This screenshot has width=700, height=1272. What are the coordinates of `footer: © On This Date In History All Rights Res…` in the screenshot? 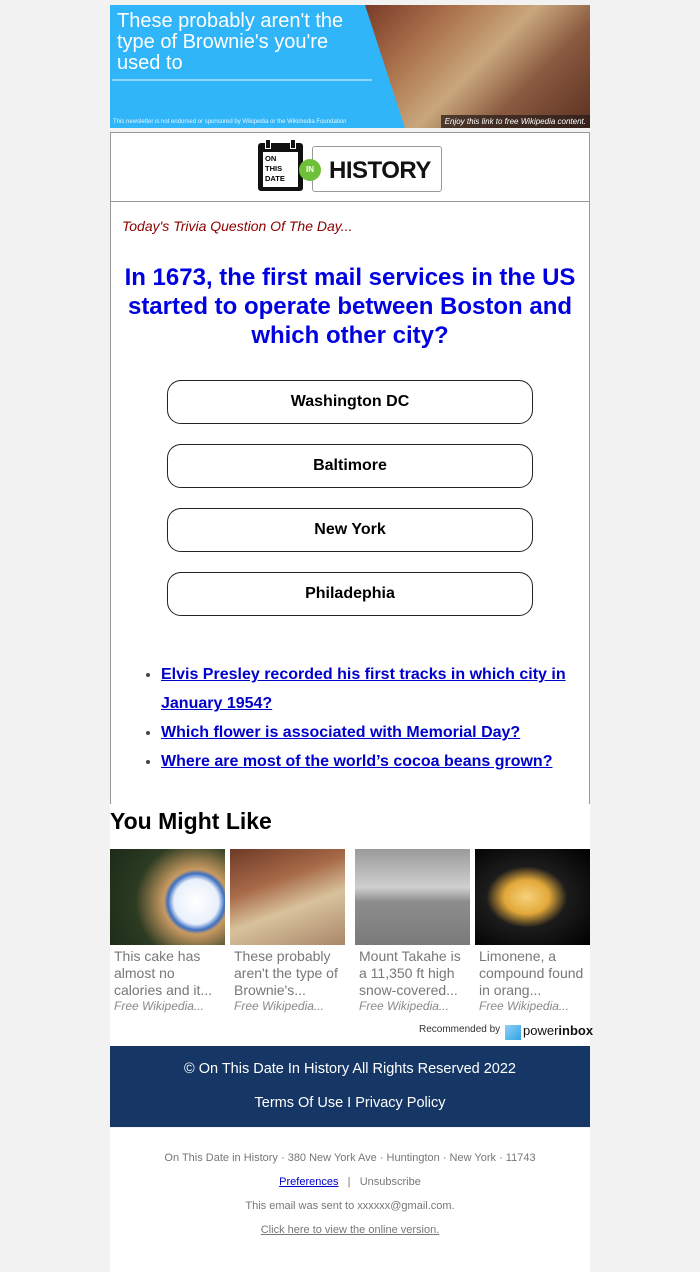 It's located at (350, 1086).